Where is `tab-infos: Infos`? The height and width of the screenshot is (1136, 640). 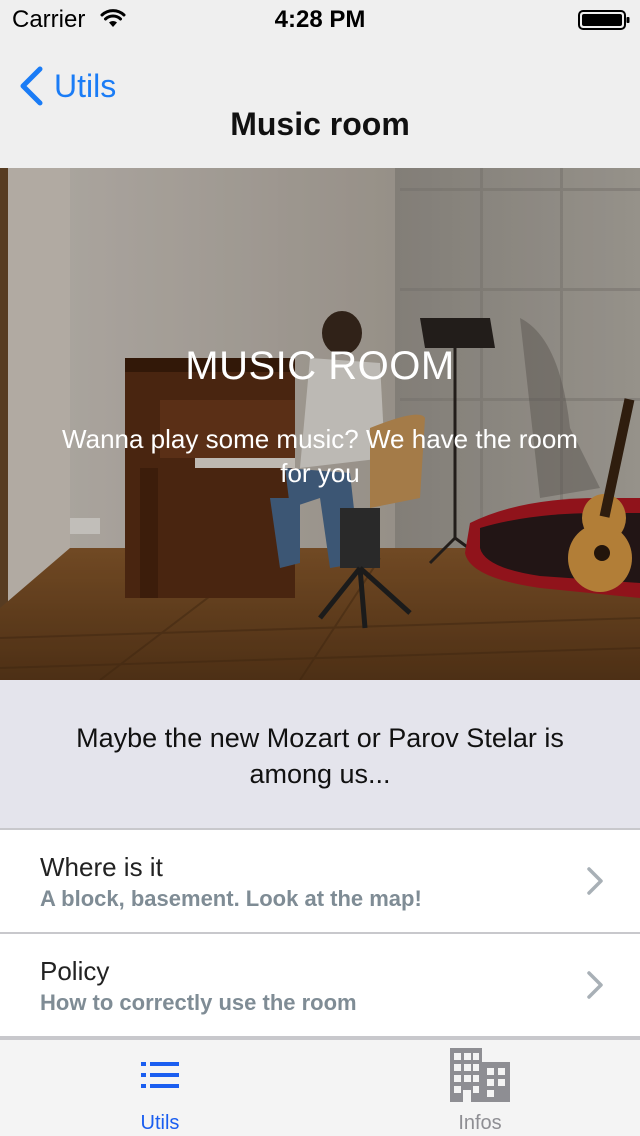 tab-infos: Infos is located at coordinates (480, 1088).